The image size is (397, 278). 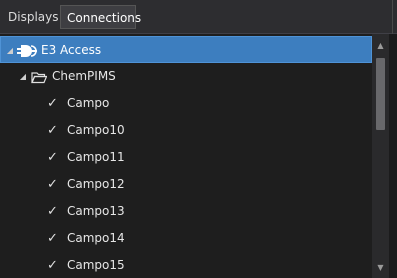 I want to click on folder-open-icon, so click(x=39, y=76).